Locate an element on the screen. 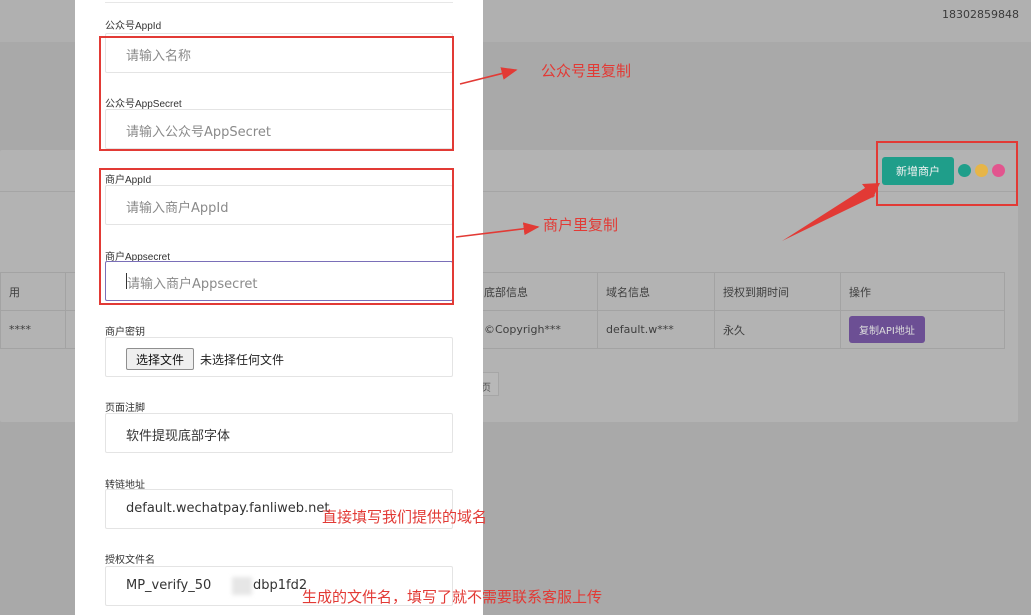 The height and width of the screenshot is (615, 1031). annotation-copy-merchant: 商户里复制 is located at coordinates (581, 225).